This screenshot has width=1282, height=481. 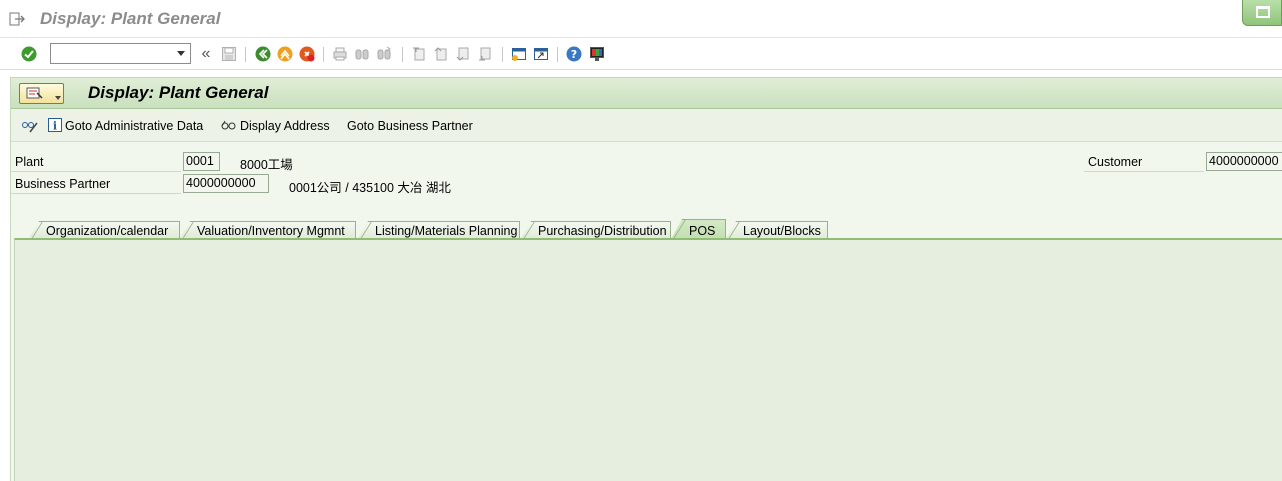 I want to click on title-bar: Display: Plant General, so click(x=641, y=19).